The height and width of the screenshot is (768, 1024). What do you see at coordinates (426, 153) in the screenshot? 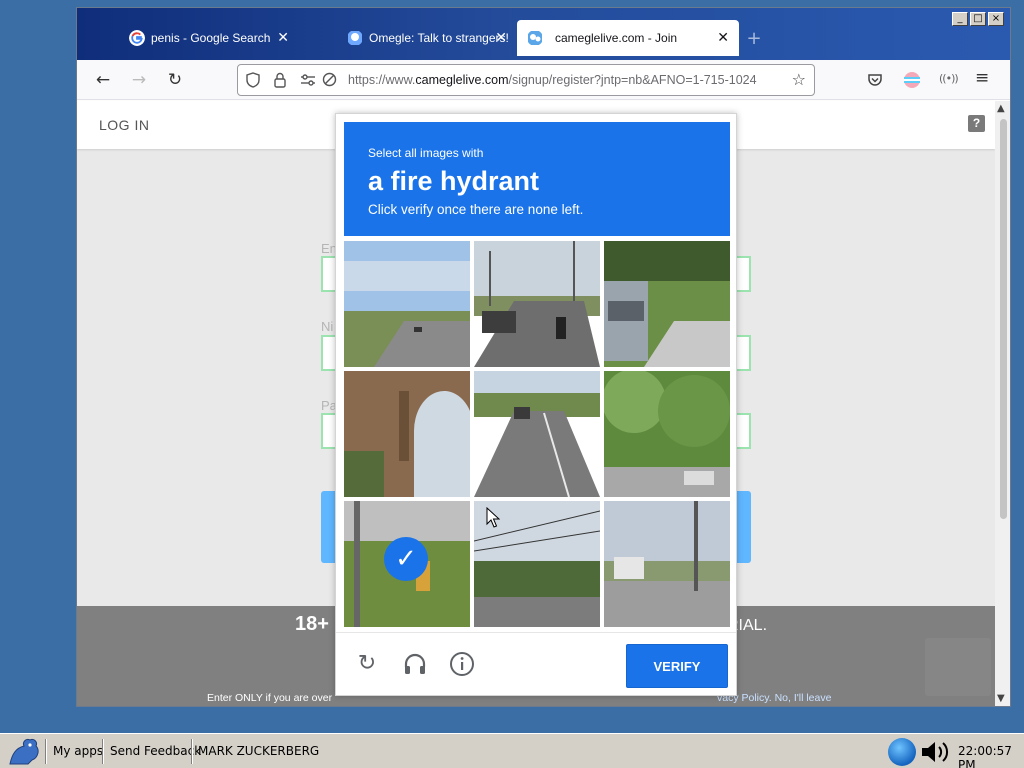
I see `instruction-small: Select all images with` at bounding box center [426, 153].